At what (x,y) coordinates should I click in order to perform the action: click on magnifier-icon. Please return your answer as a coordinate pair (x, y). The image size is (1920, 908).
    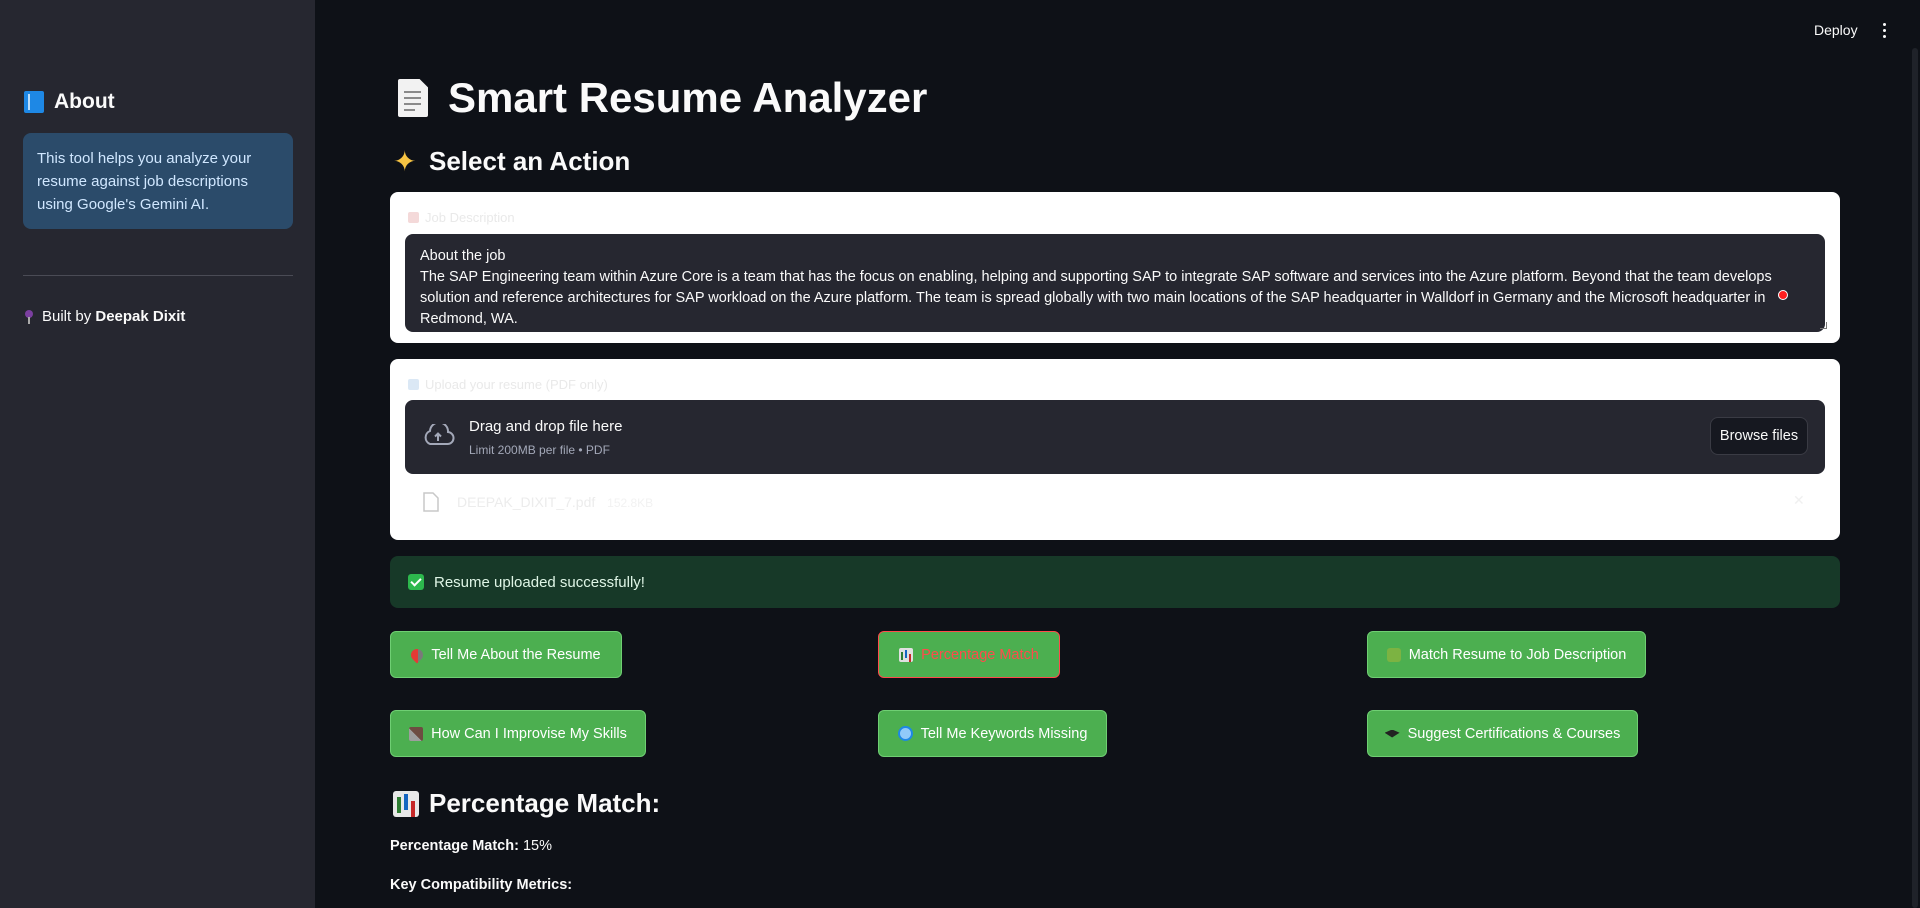
    Looking at the image, I should click on (905, 733).